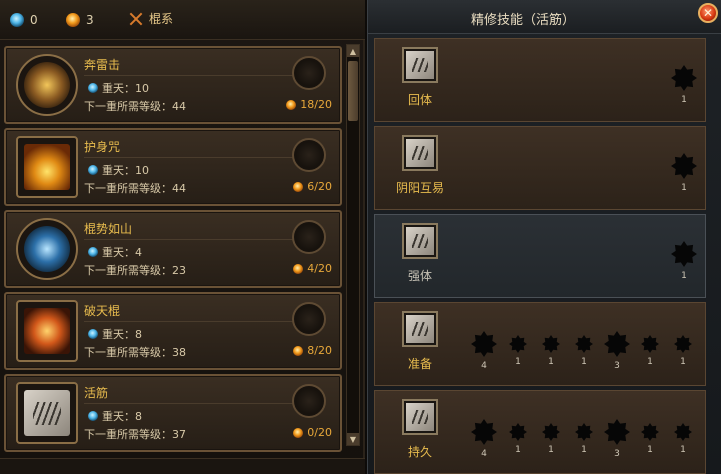 Image resolution: width=721 pixels, height=474 pixels. Describe the element at coordinates (173, 331) in the screenshot. I see `skill-card: 破天棍 重天：8 下一重所需等级：38 8/20` at that location.